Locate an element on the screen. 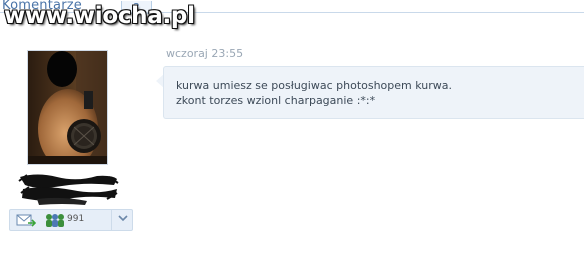  envelope-arrow-icon is located at coordinates (26, 220).